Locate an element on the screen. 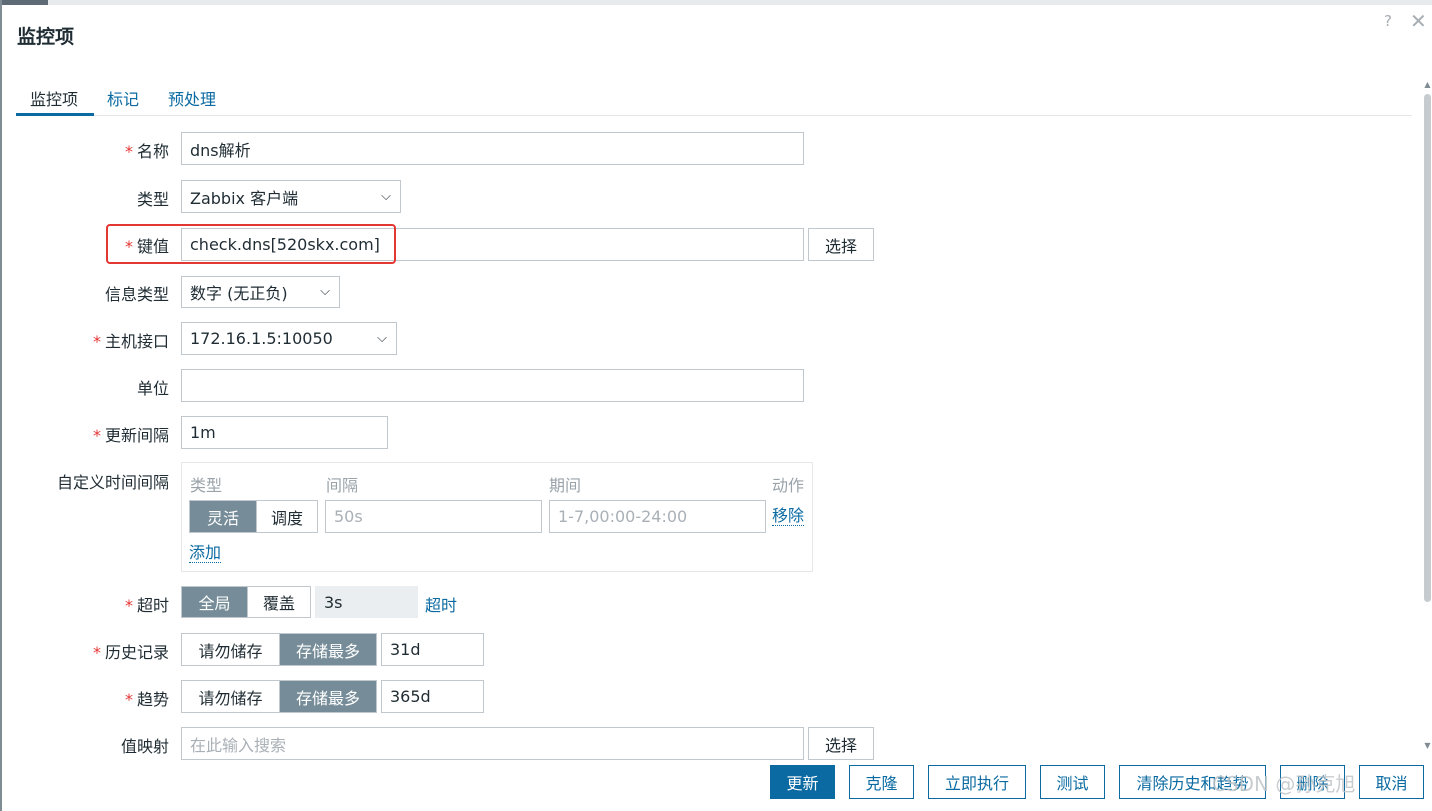 The width and height of the screenshot is (1432, 811). trends-label: * 趋势 is located at coordinates (146, 699).